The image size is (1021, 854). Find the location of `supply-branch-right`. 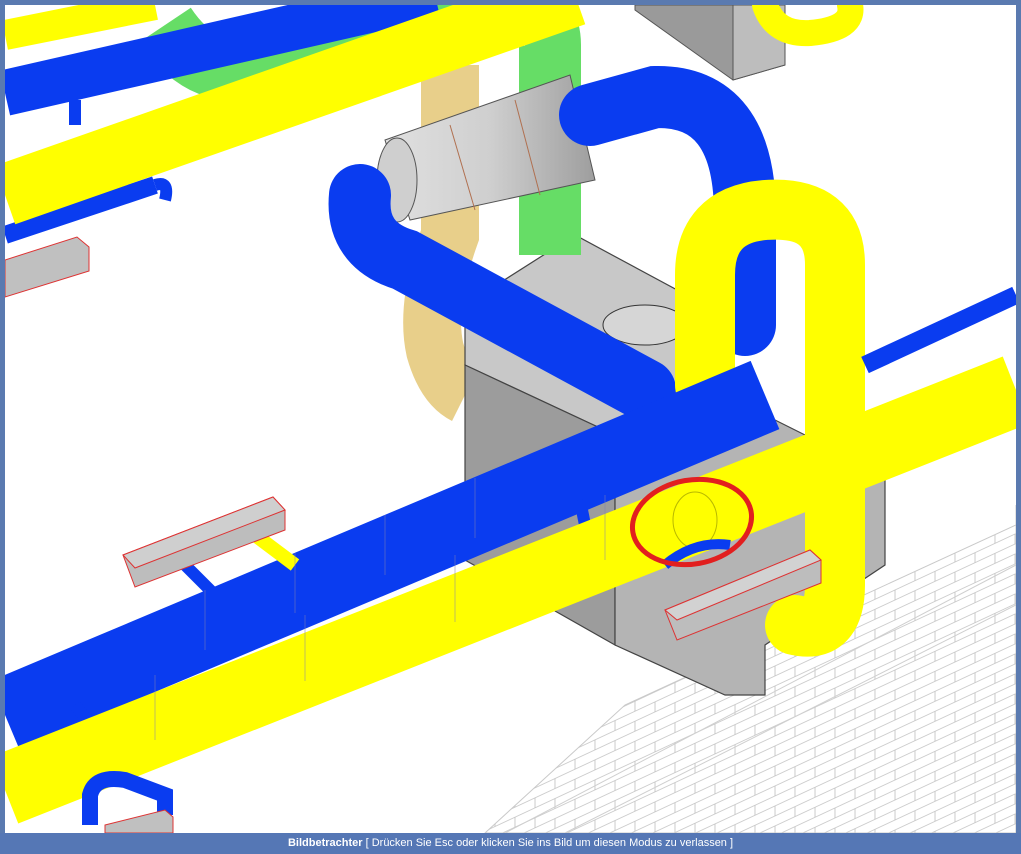

supply-branch-right is located at coordinates (938, 330).